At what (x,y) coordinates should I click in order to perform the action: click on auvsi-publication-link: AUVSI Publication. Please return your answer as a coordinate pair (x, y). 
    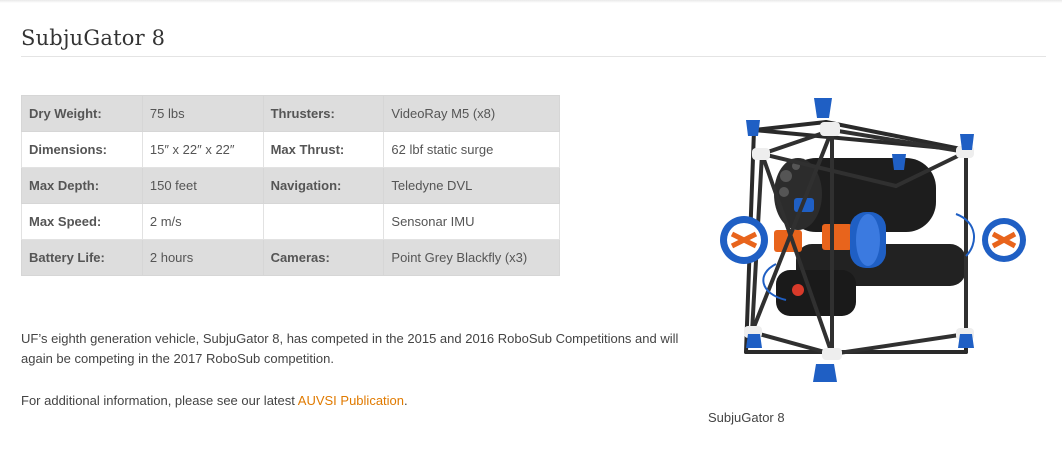
    Looking at the image, I should click on (351, 400).